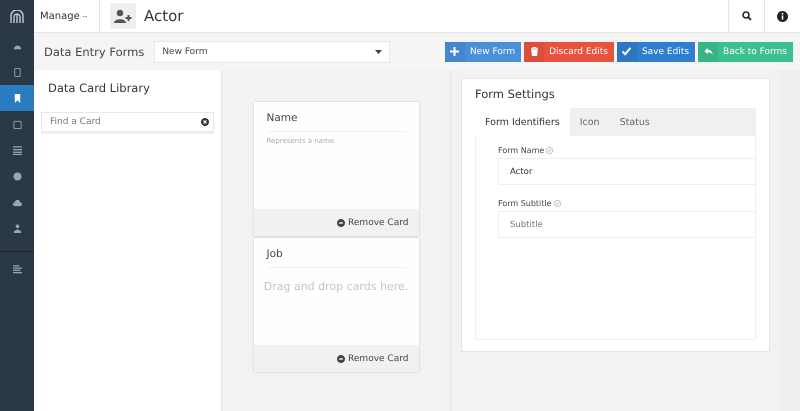 This screenshot has width=800, height=411. Describe the element at coordinates (17, 72) in the screenshot. I see `tablet-icon` at that location.